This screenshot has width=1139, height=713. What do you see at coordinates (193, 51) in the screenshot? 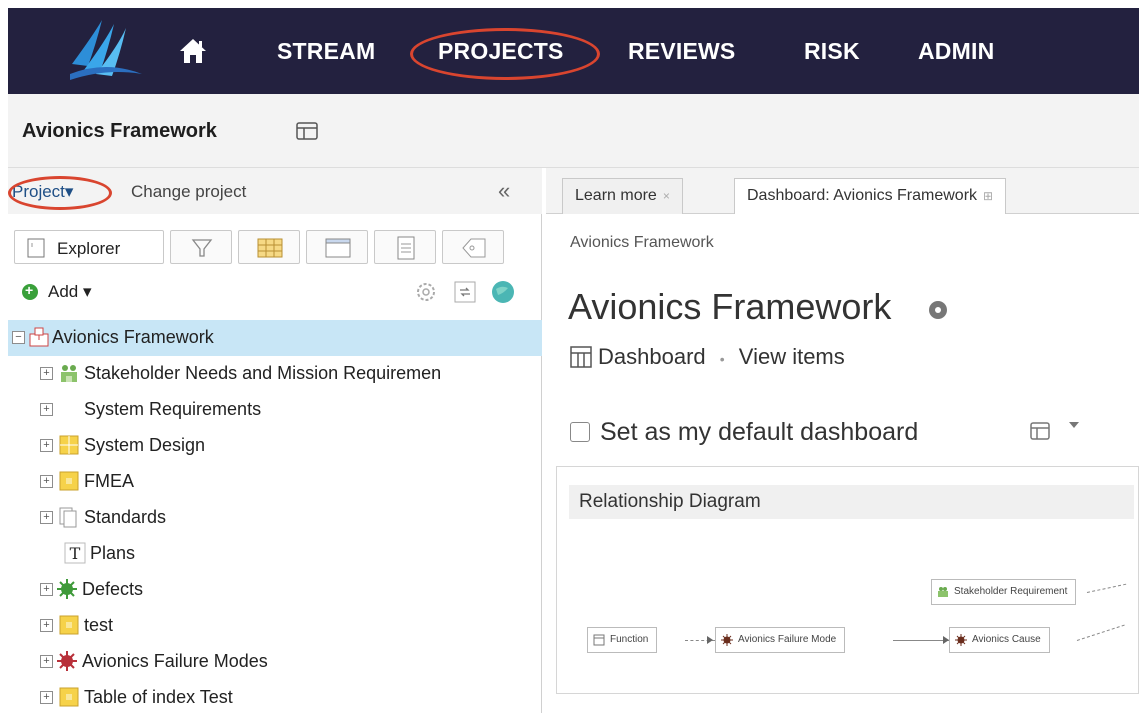
I see `home-icon` at bounding box center [193, 51].